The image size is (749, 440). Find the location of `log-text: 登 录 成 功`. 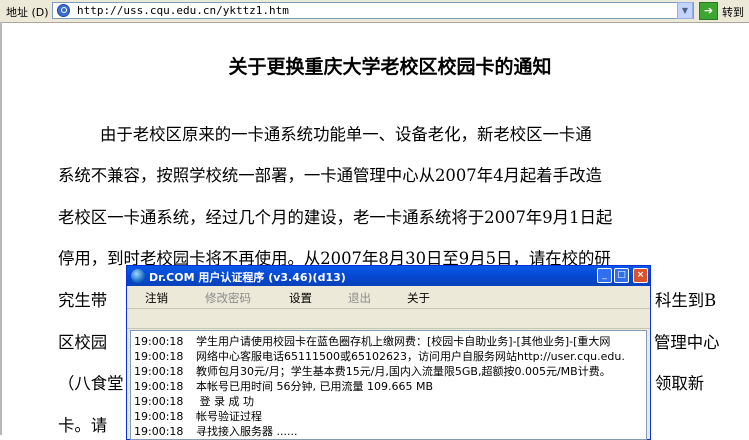

log-text: 登 录 成 功 is located at coordinates (225, 401).